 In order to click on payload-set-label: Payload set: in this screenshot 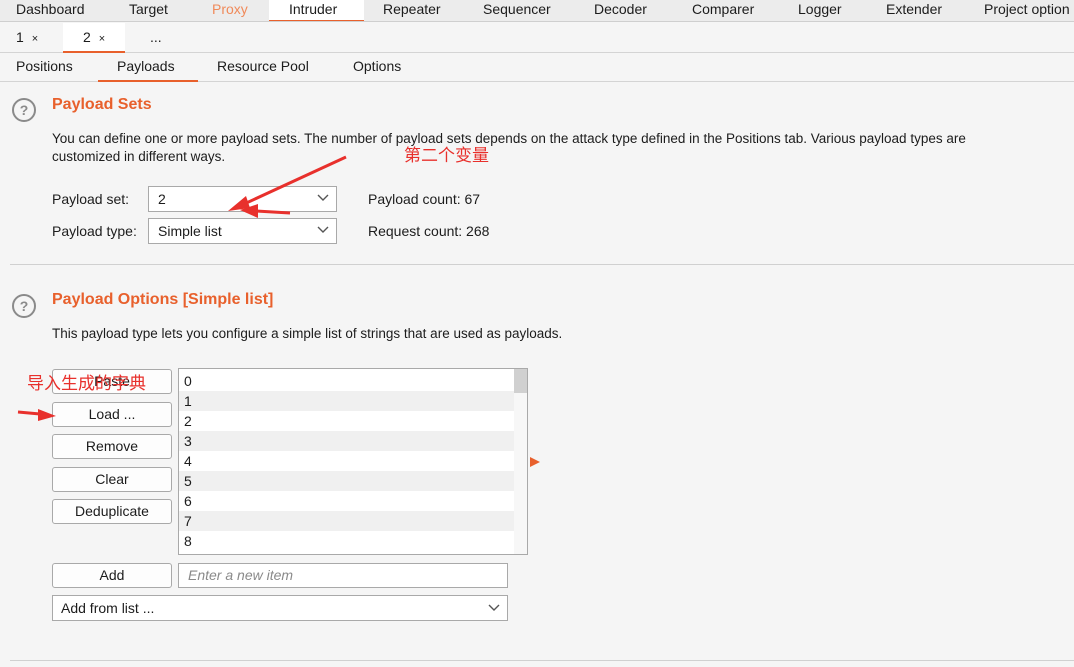, I will do `click(91, 199)`.